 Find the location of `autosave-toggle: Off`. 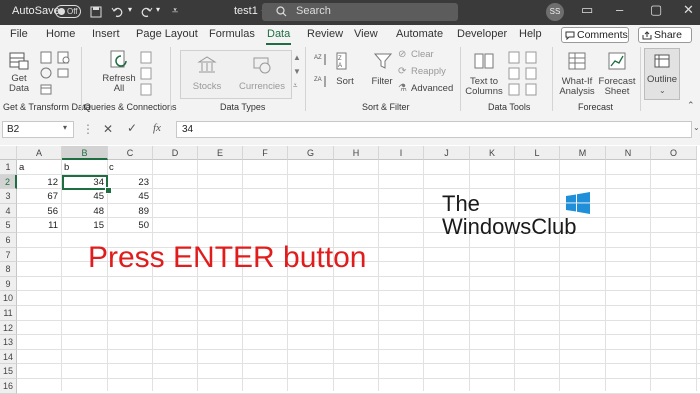

autosave-toggle: Off is located at coordinates (68, 11).